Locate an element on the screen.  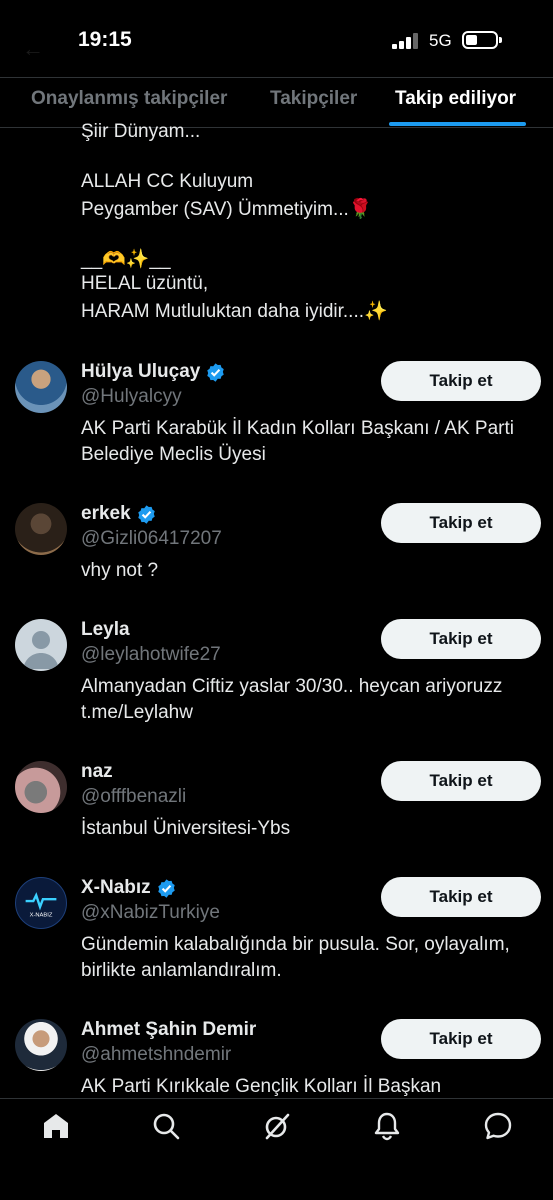
network-label: 5G is located at coordinates (440, 40).